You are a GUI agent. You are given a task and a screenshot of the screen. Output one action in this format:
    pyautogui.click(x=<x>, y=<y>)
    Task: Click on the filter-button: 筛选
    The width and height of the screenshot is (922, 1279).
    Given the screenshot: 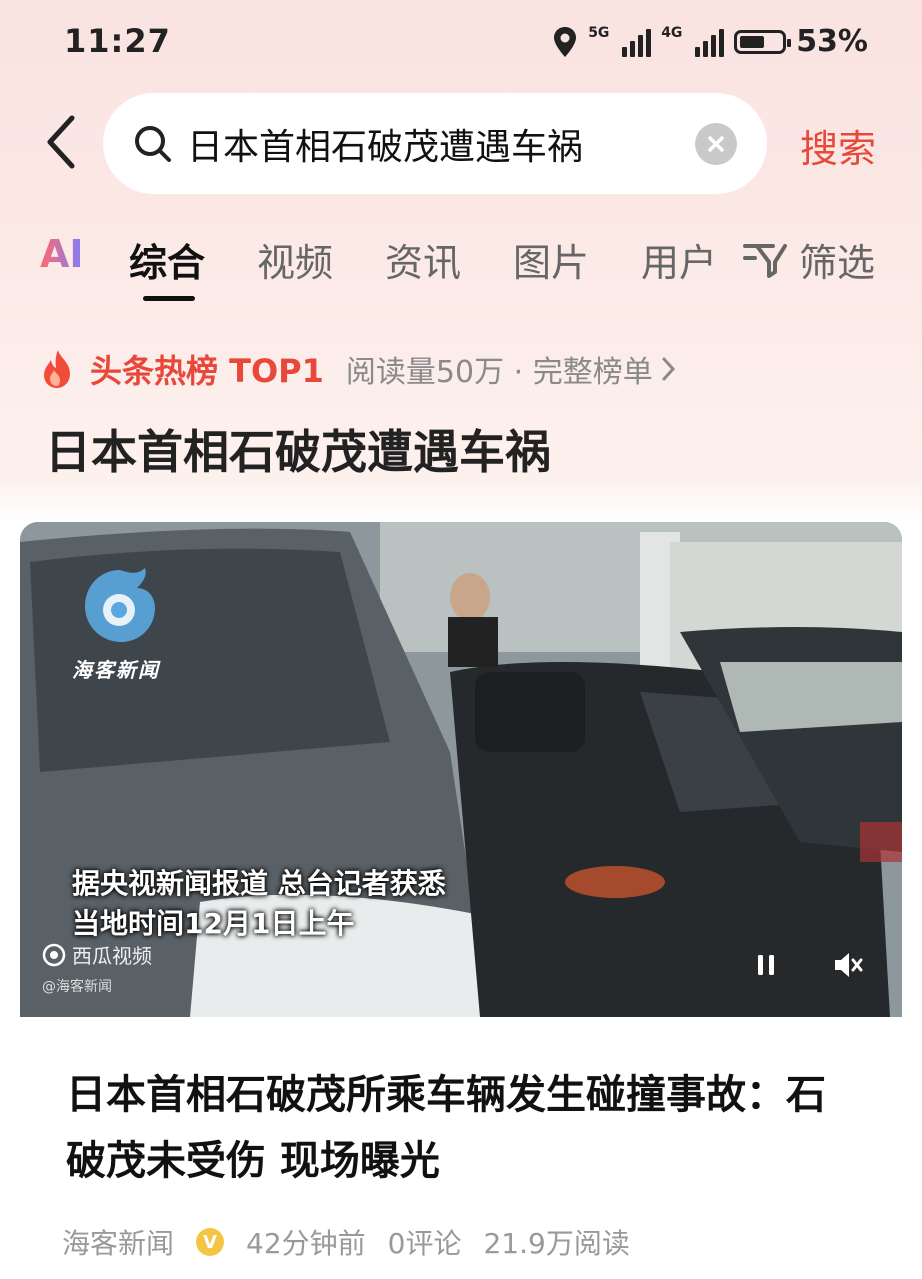 What is the action you would take?
    pyautogui.click(x=809, y=259)
    